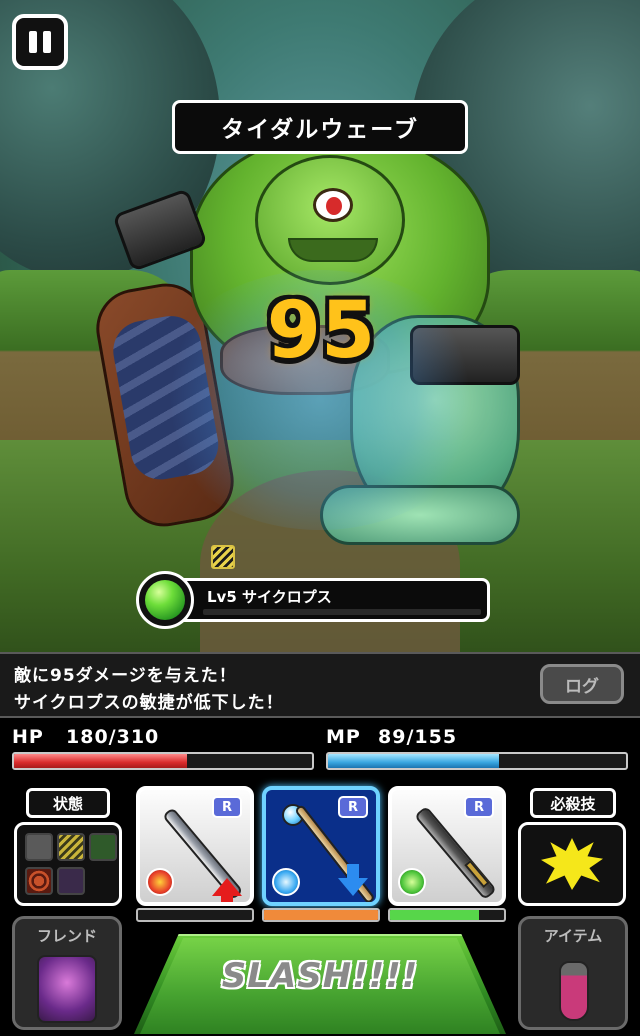 This screenshot has width=640, height=1036. I want to click on enemy-info-bar: Lv5 サイクロプス, so click(333, 600).